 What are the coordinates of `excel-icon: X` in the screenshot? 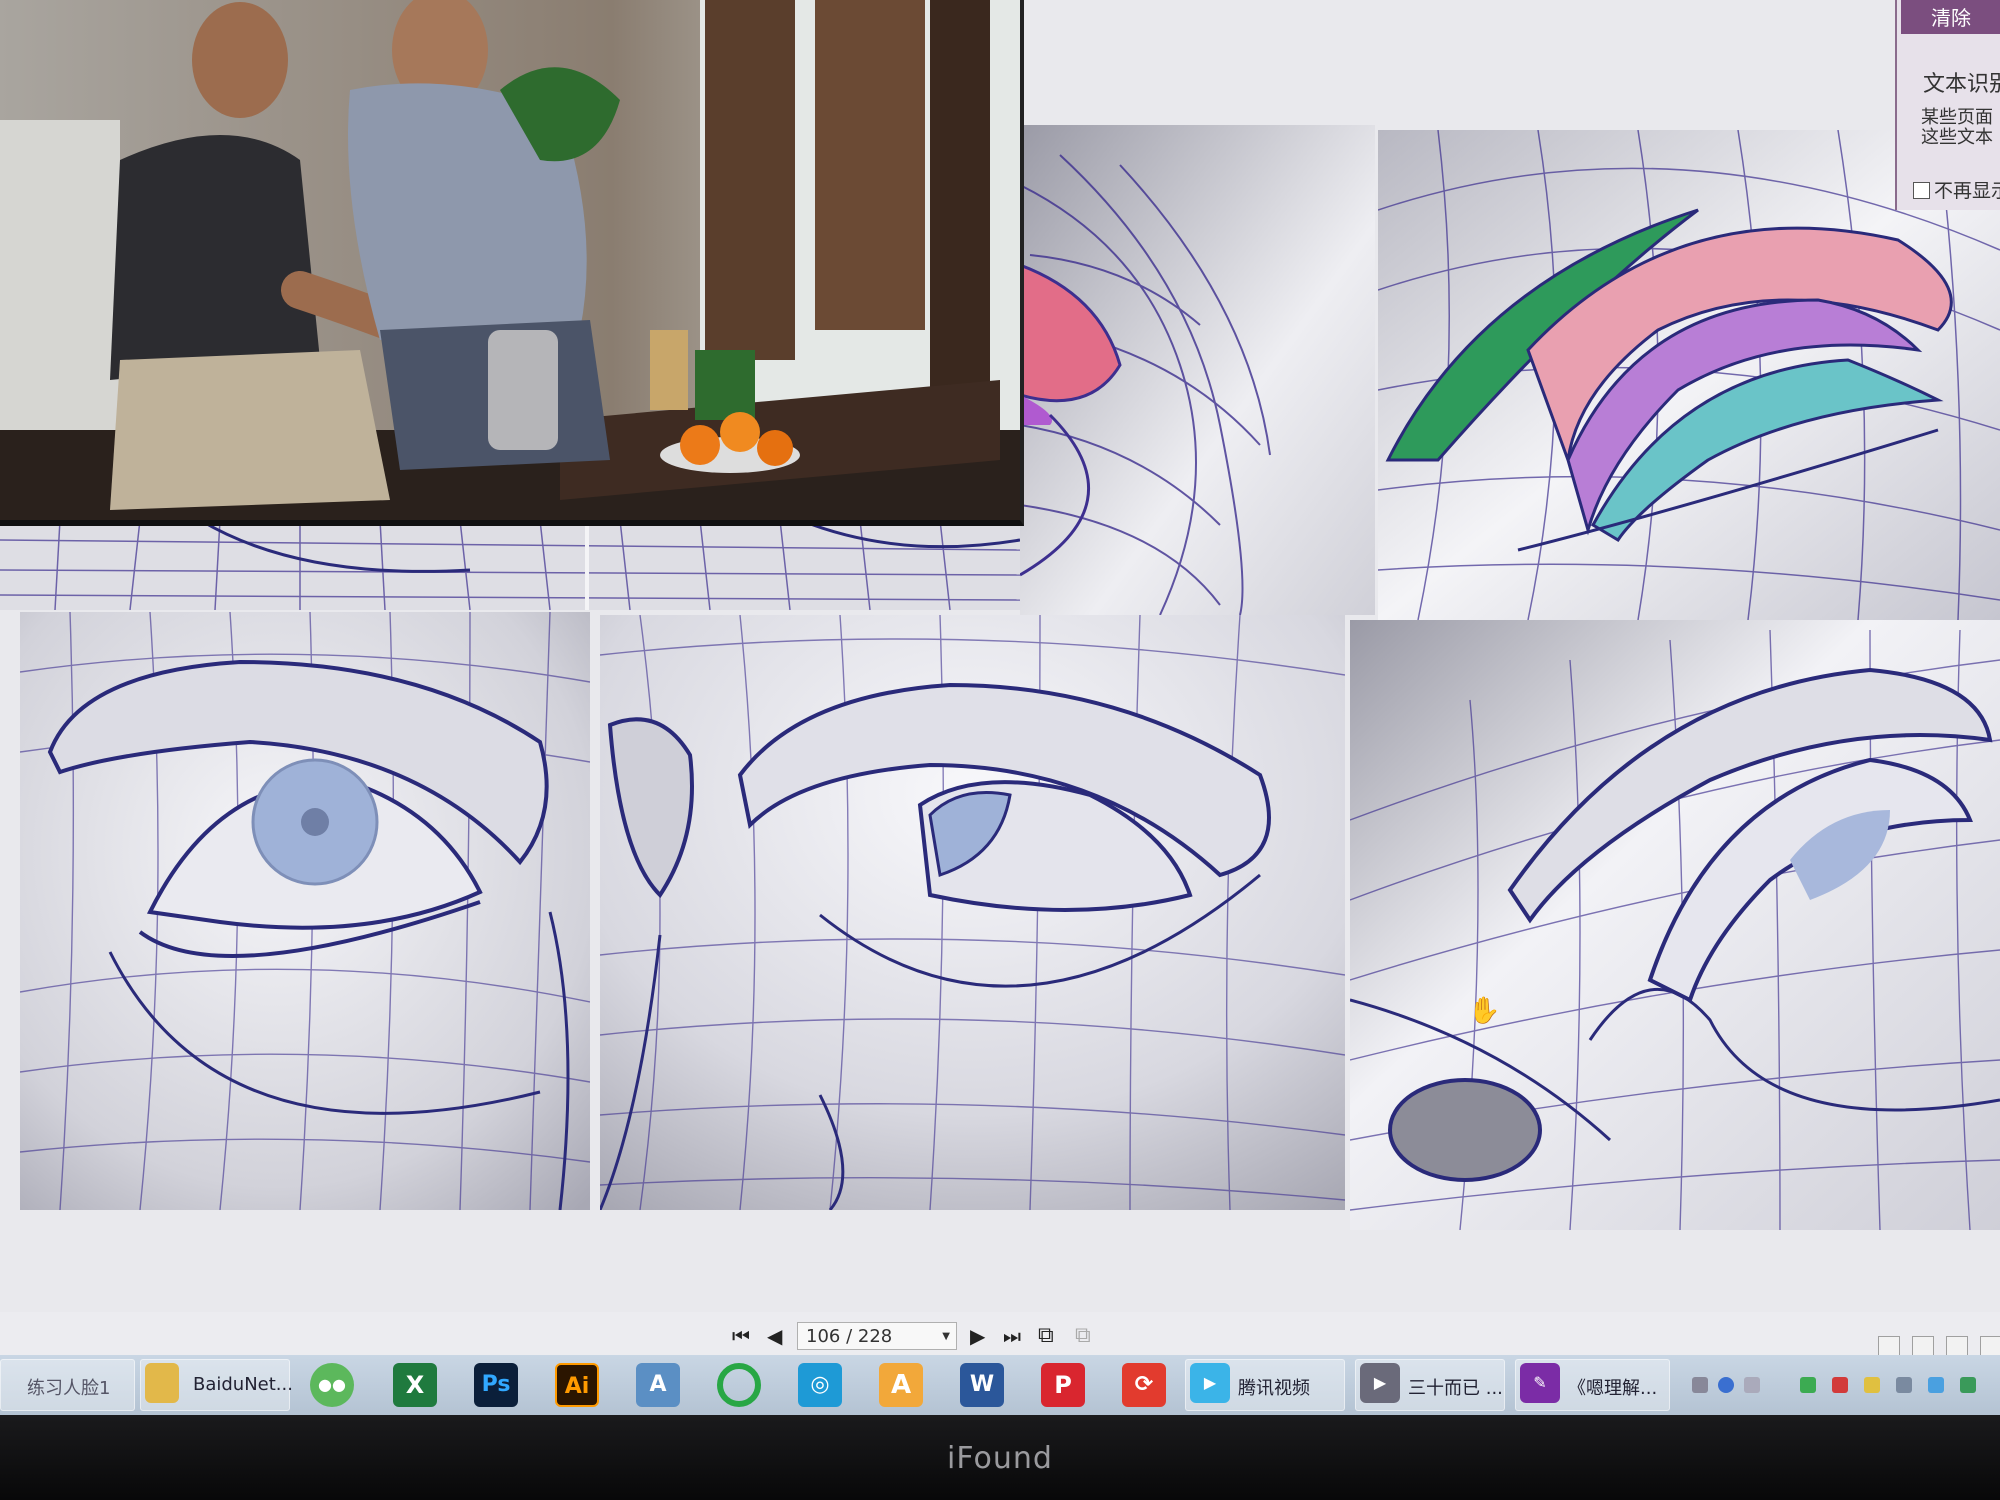 It's located at (415, 1385).